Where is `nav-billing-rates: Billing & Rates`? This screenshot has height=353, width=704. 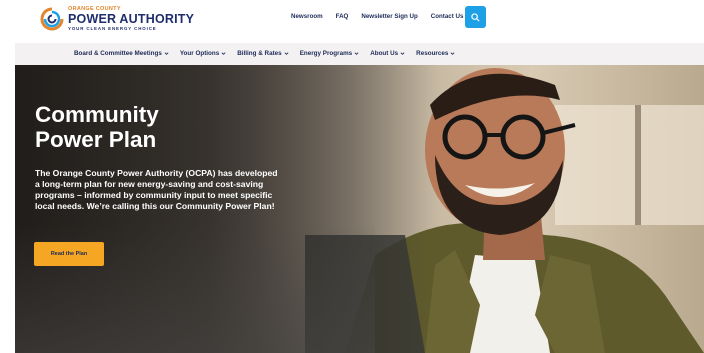 nav-billing-rates: Billing & Rates is located at coordinates (263, 53).